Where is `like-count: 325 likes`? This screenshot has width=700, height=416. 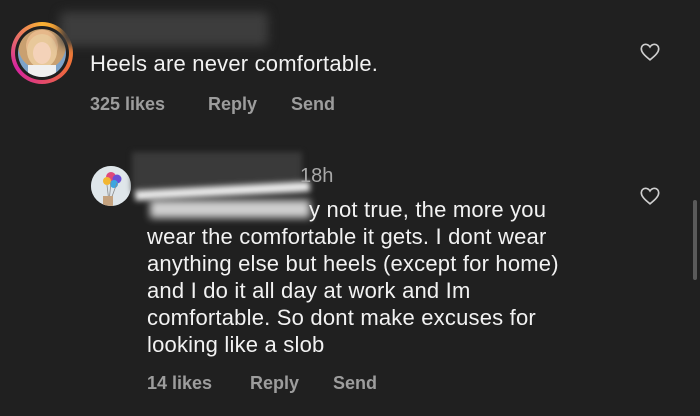
like-count: 325 likes is located at coordinates (127, 104).